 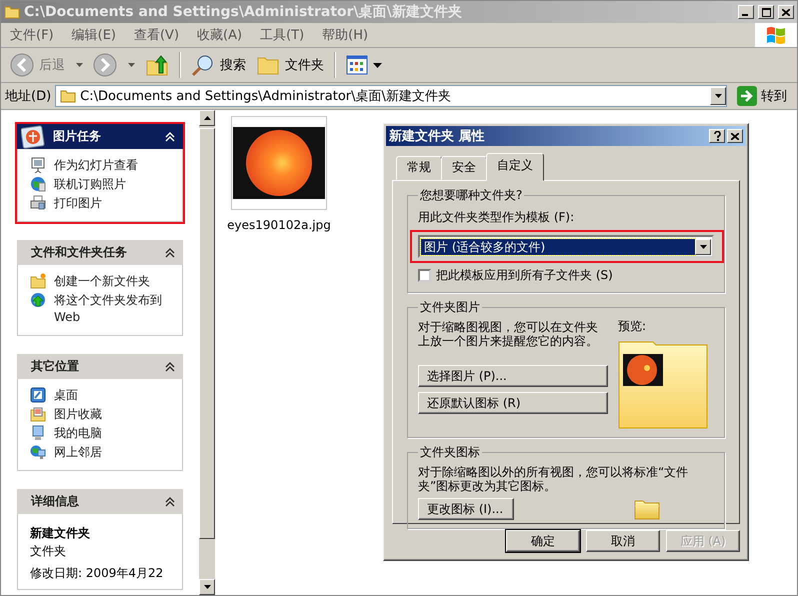 What do you see at coordinates (513, 403) in the screenshot?
I see `dialog-button: 还原默认图标 (R)` at bounding box center [513, 403].